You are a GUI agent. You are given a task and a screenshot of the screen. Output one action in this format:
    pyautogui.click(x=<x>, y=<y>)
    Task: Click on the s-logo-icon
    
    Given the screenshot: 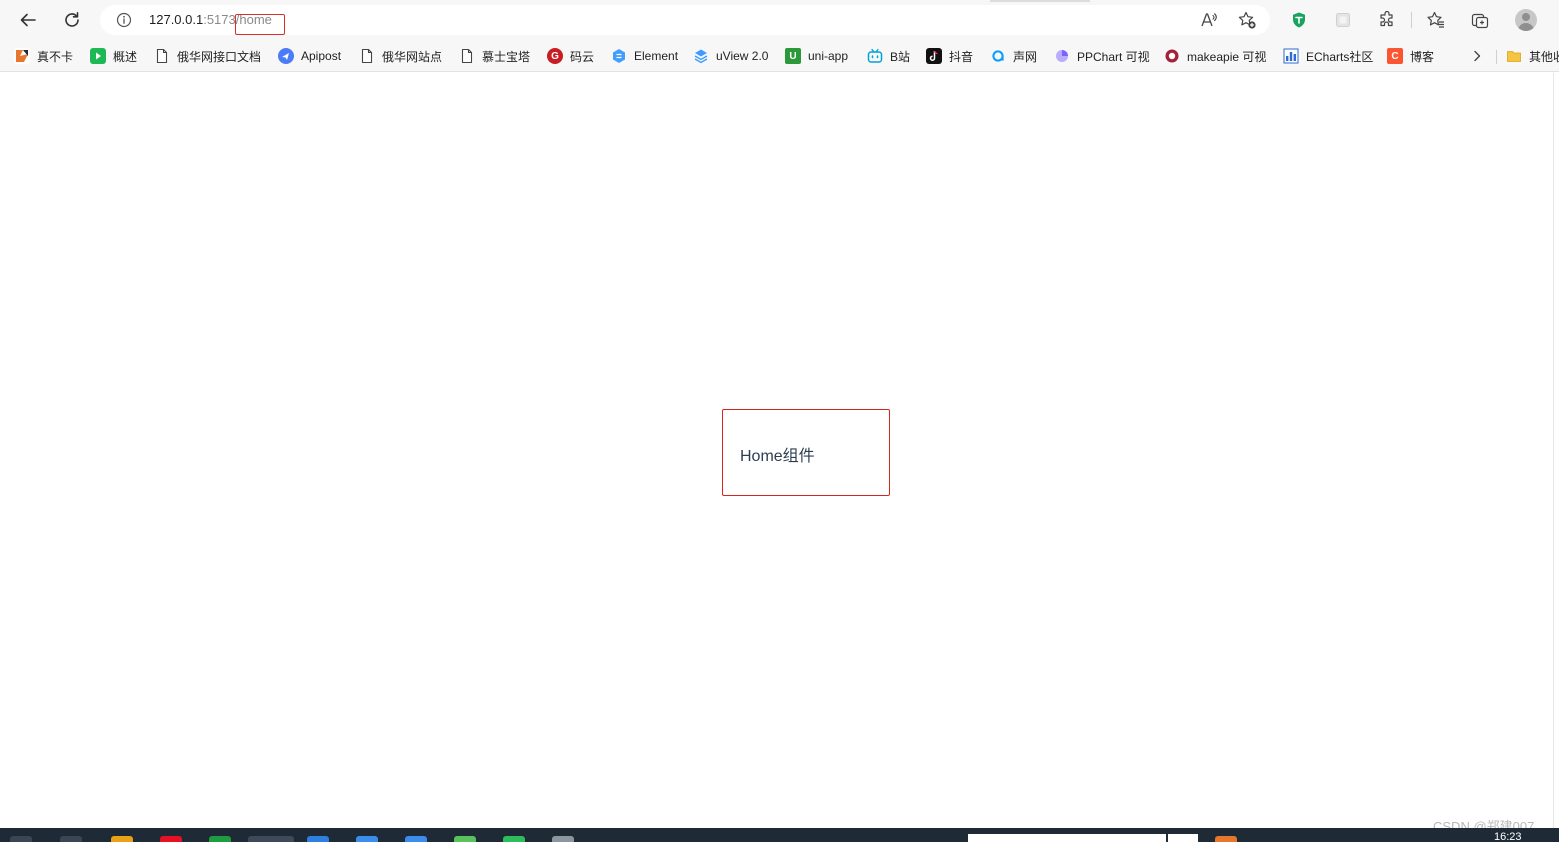 What is the action you would take?
    pyautogui.click(x=22, y=56)
    